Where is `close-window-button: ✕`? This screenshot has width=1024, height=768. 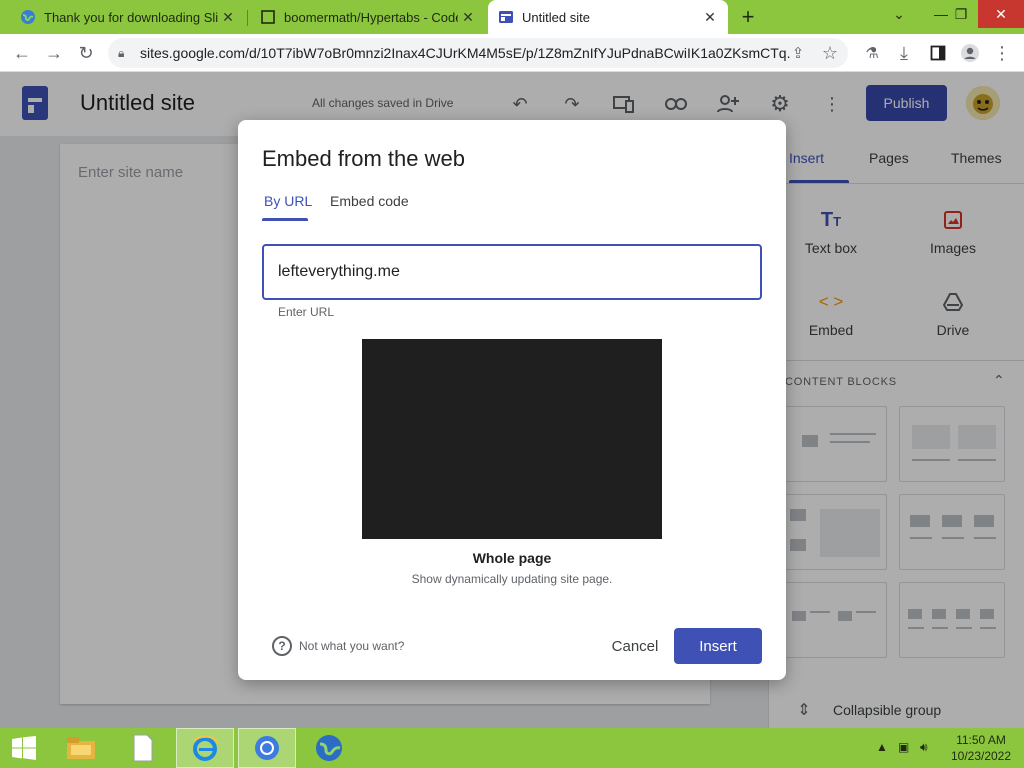
close-window-button: ✕ is located at coordinates (1001, 14).